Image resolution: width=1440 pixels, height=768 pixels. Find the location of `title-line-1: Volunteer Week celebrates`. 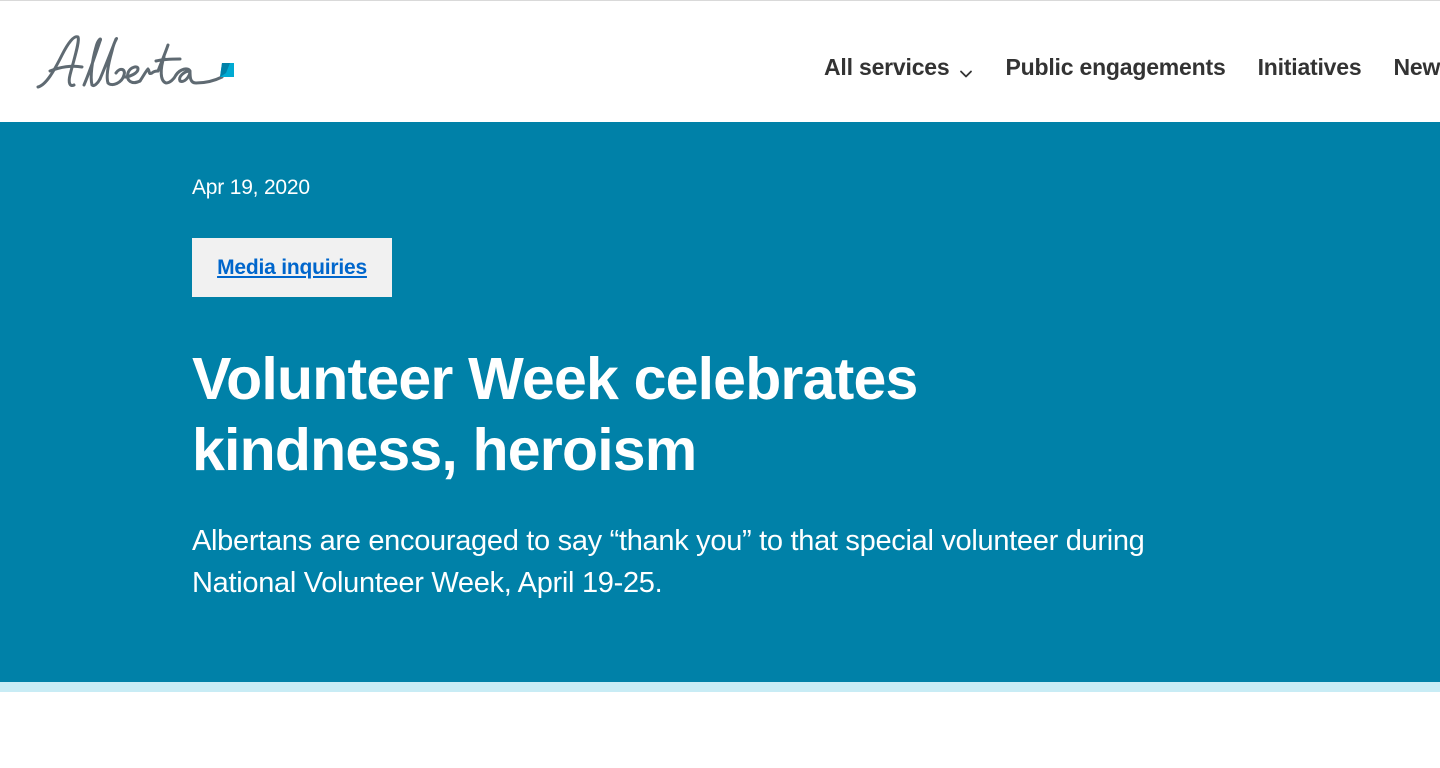

title-line-1: Volunteer Week celebrates is located at coordinates (555, 379).